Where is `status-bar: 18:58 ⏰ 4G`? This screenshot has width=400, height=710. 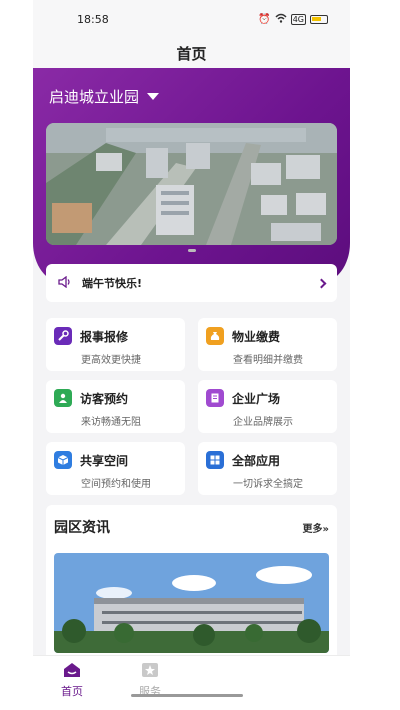 status-bar: 18:58 ⏰ 4G is located at coordinates (191, 19).